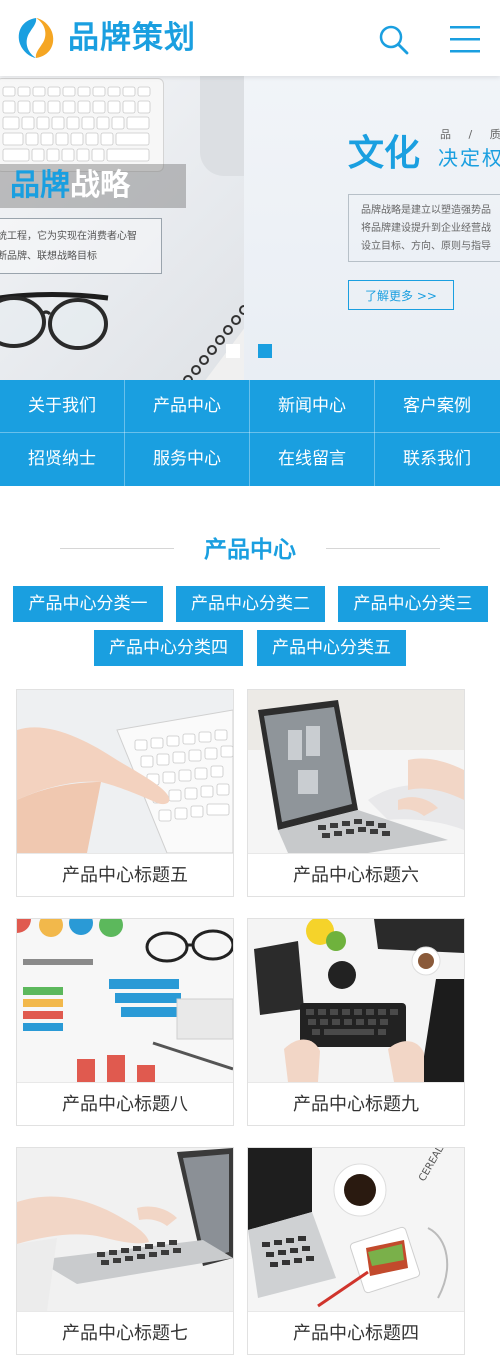 The height and width of the screenshot is (1366, 500). What do you see at coordinates (250, 604) in the screenshot?
I see `category-button-2: 产品中心分类二` at bounding box center [250, 604].